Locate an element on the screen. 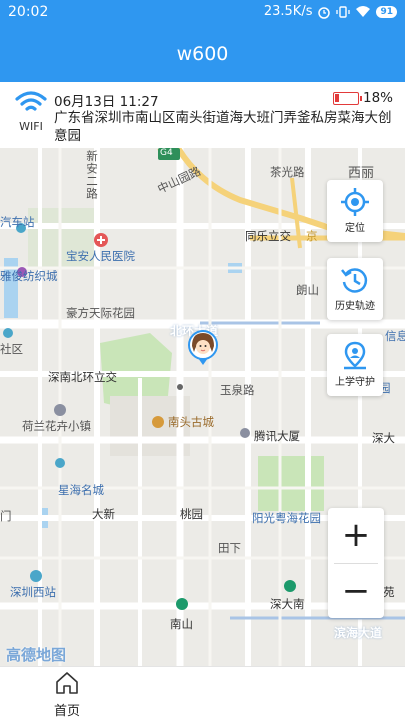  tab-home: 首页 is located at coordinates (67, 695).